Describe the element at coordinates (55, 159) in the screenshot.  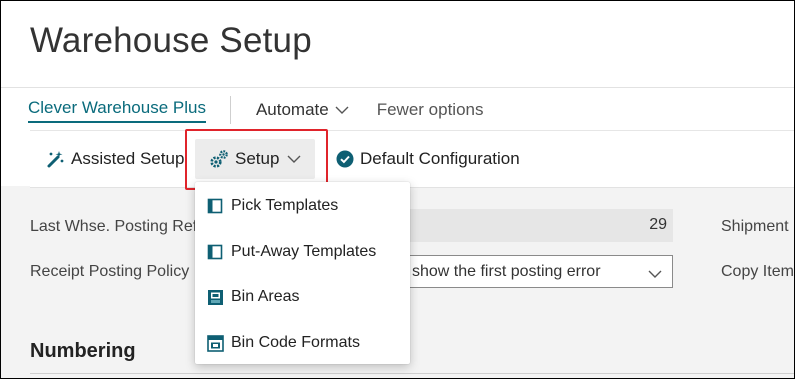
I see `wand-icon` at that location.